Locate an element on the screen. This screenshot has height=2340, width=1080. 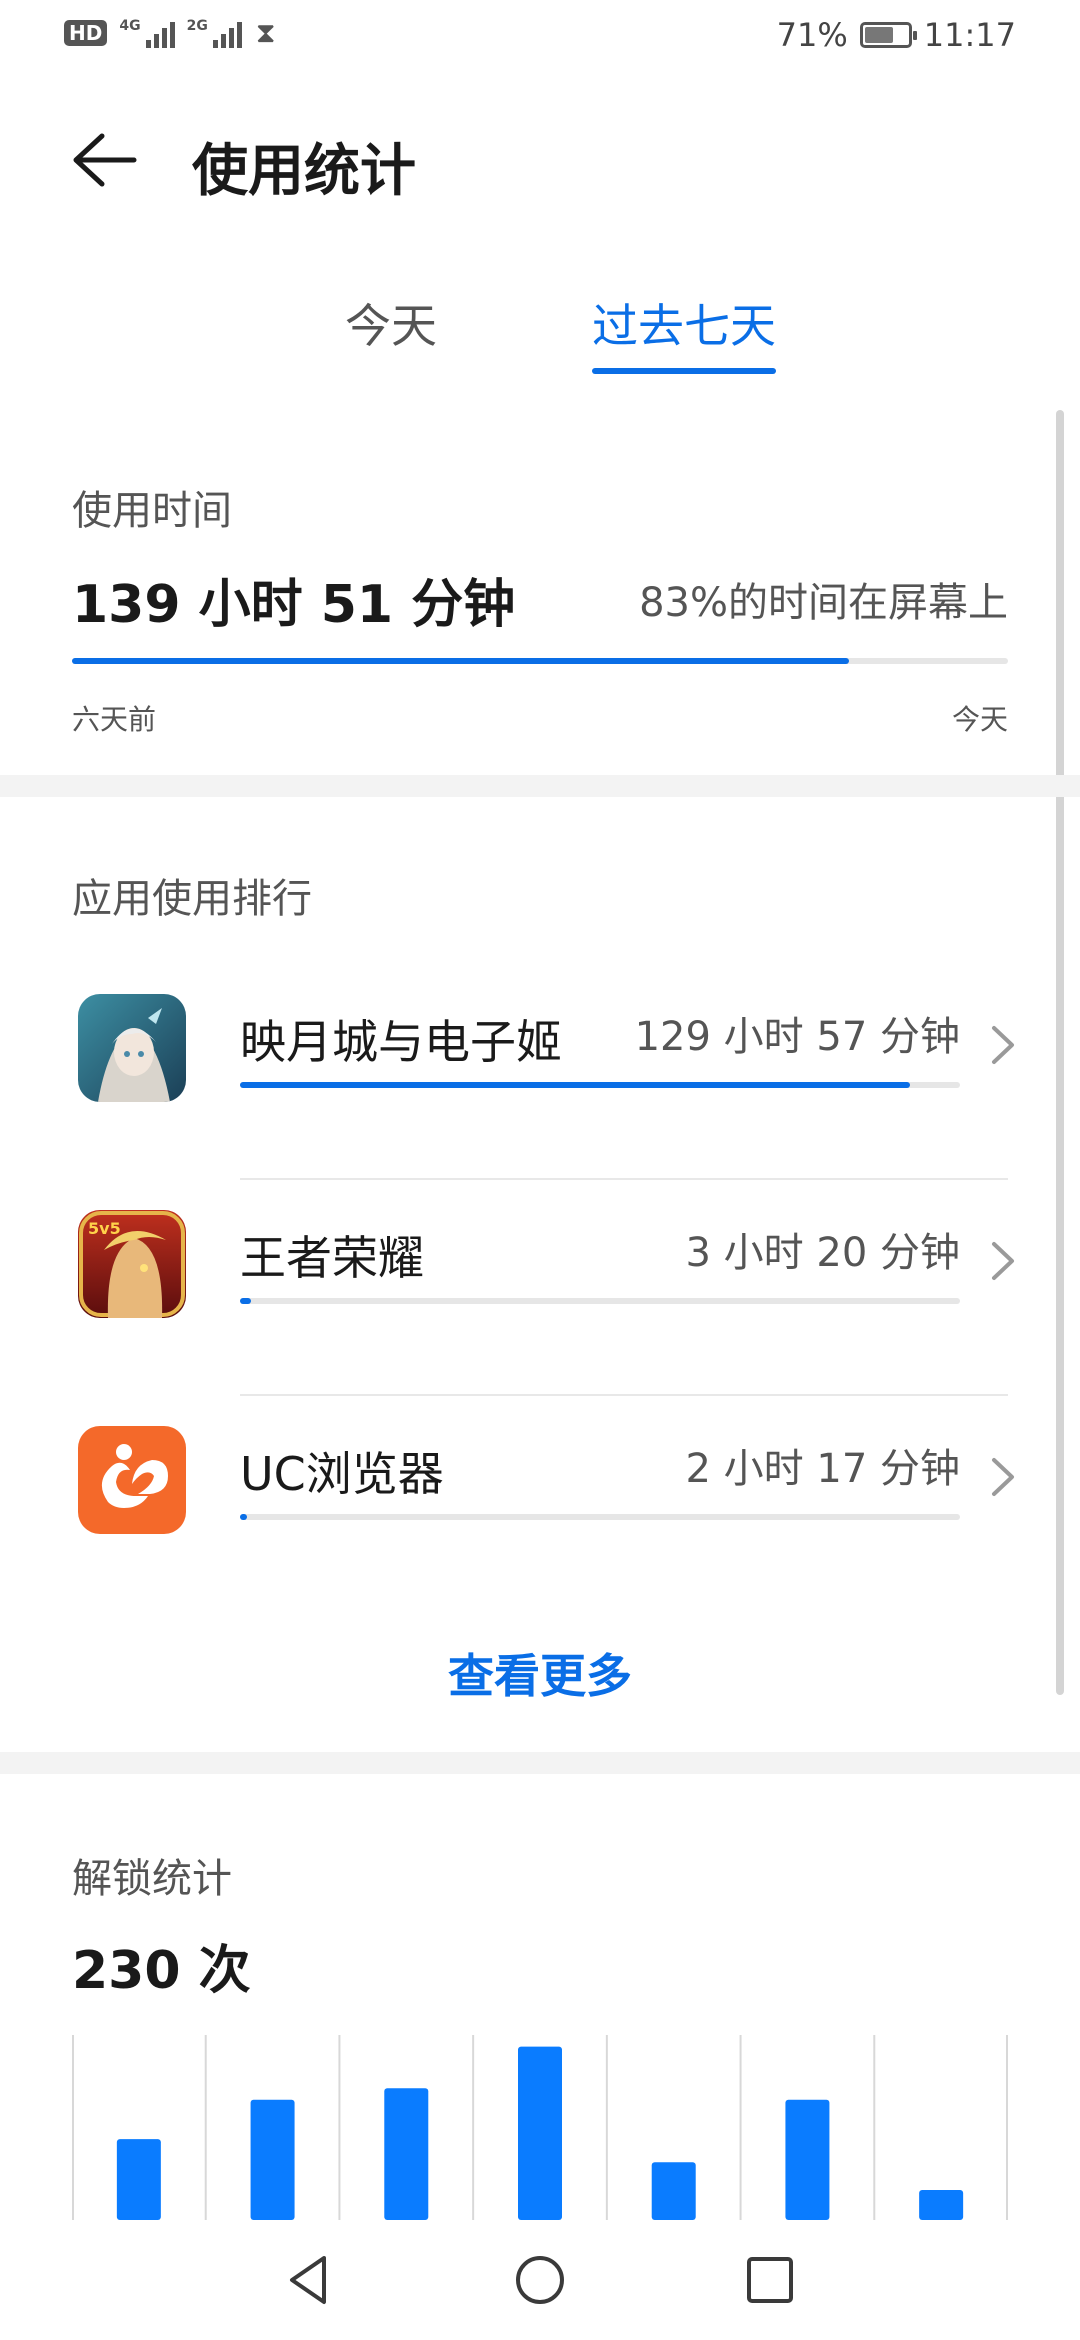
nav-home-icon is located at coordinates (540, 2280).